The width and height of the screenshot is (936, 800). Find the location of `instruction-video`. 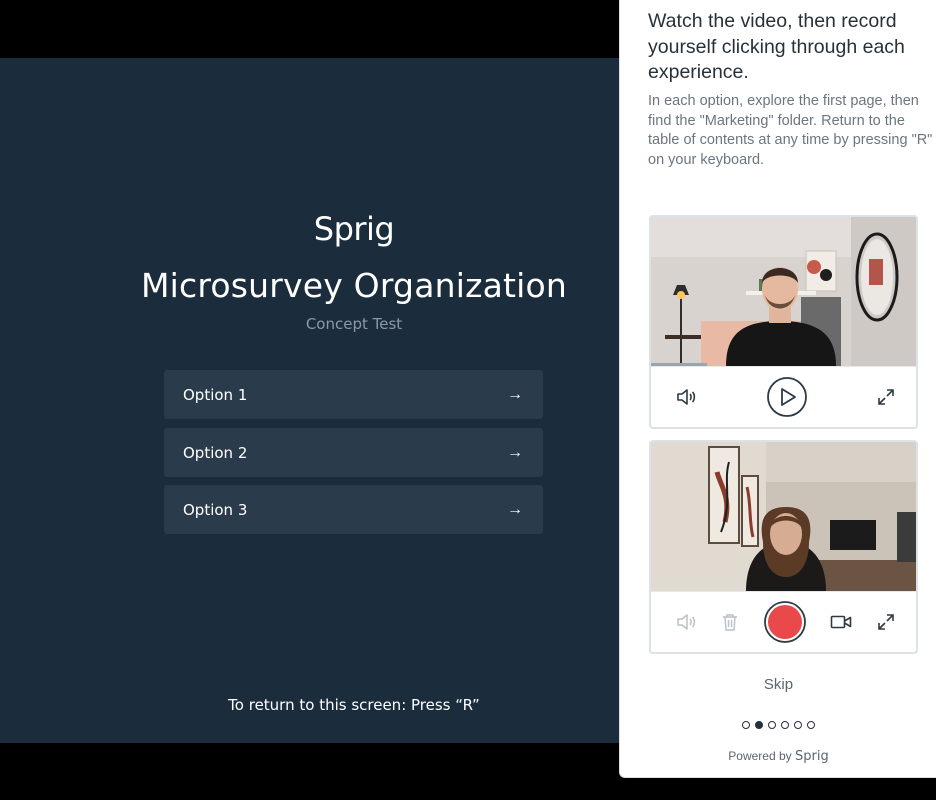

instruction-video is located at coordinates (783, 291).